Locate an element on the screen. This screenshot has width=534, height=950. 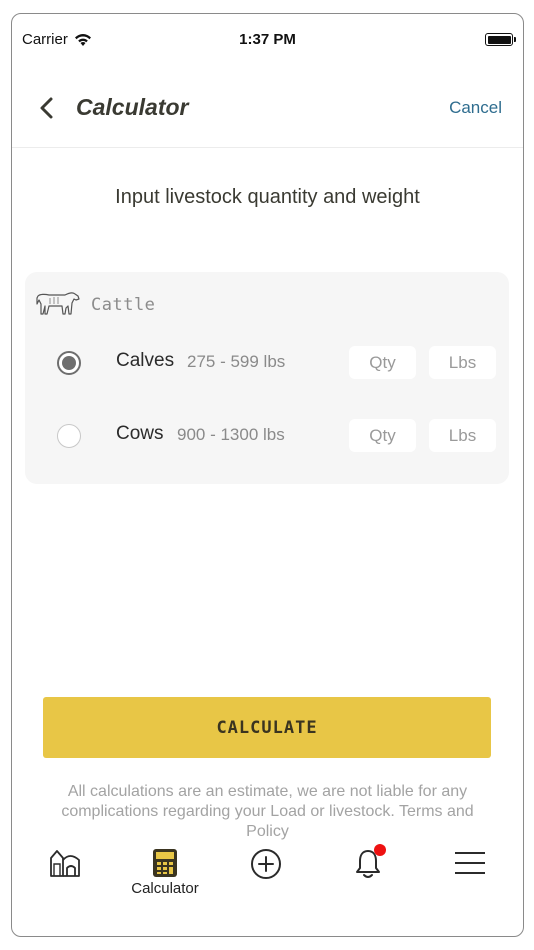
tab-notifications is located at coordinates (368, 861).